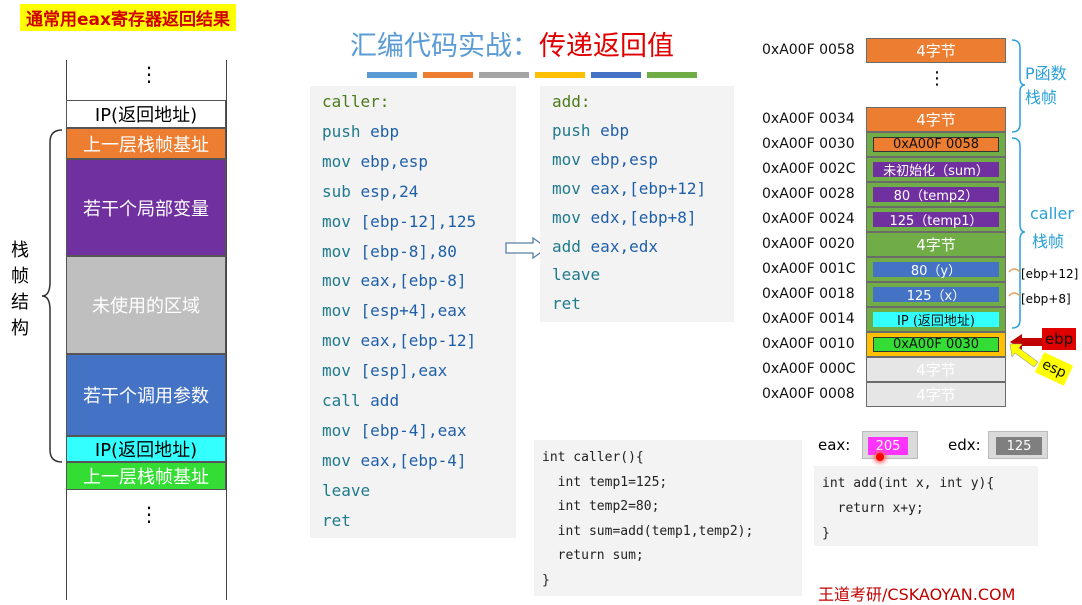 This screenshot has width=1082, height=605. Describe the element at coordinates (601, 506) in the screenshot. I see `c-code-line: int temp2=80;` at that location.